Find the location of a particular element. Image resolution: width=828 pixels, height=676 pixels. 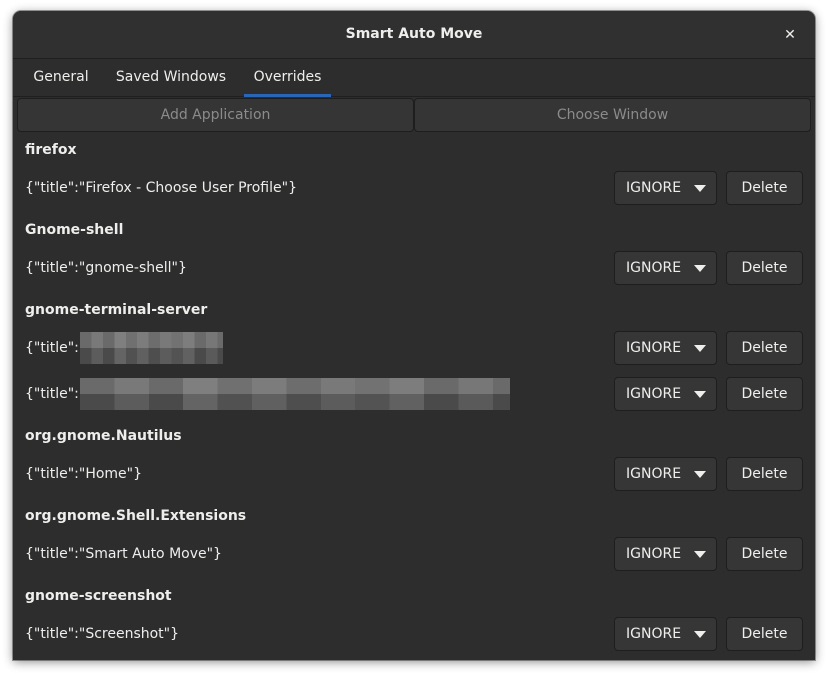

title-bar: Smart Auto Move ✕ is located at coordinates (414, 35).